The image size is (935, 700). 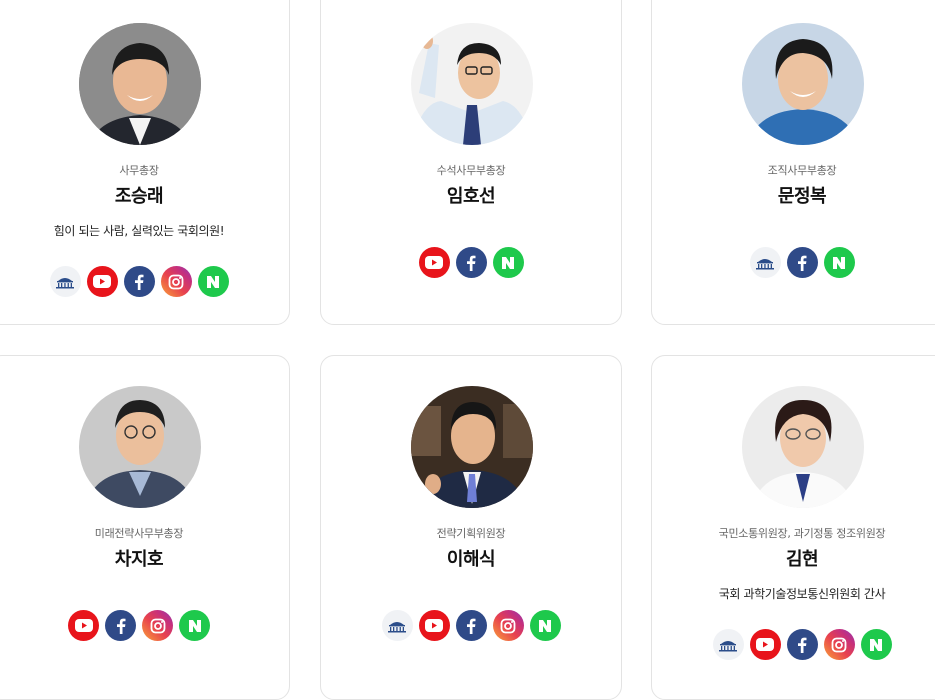 I want to click on member-role: 미래전략사무부총장, so click(x=139, y=533).